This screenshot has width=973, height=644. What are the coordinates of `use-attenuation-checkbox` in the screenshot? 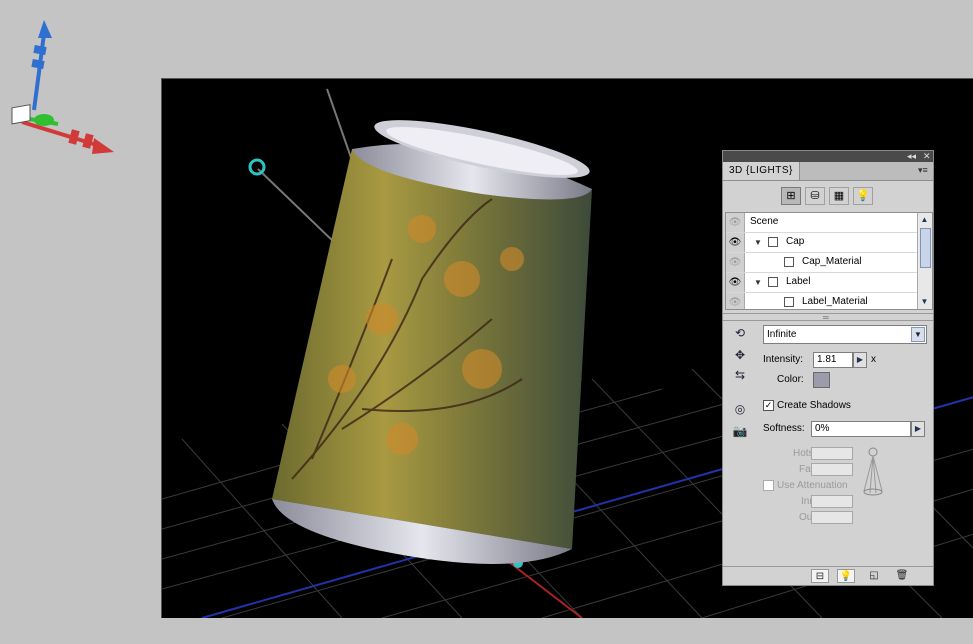 It's located at (768, 485).